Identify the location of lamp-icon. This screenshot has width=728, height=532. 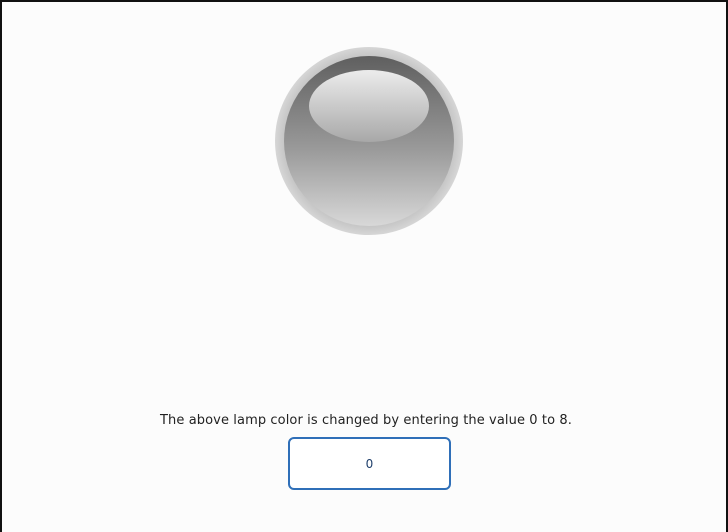
(369, 141).